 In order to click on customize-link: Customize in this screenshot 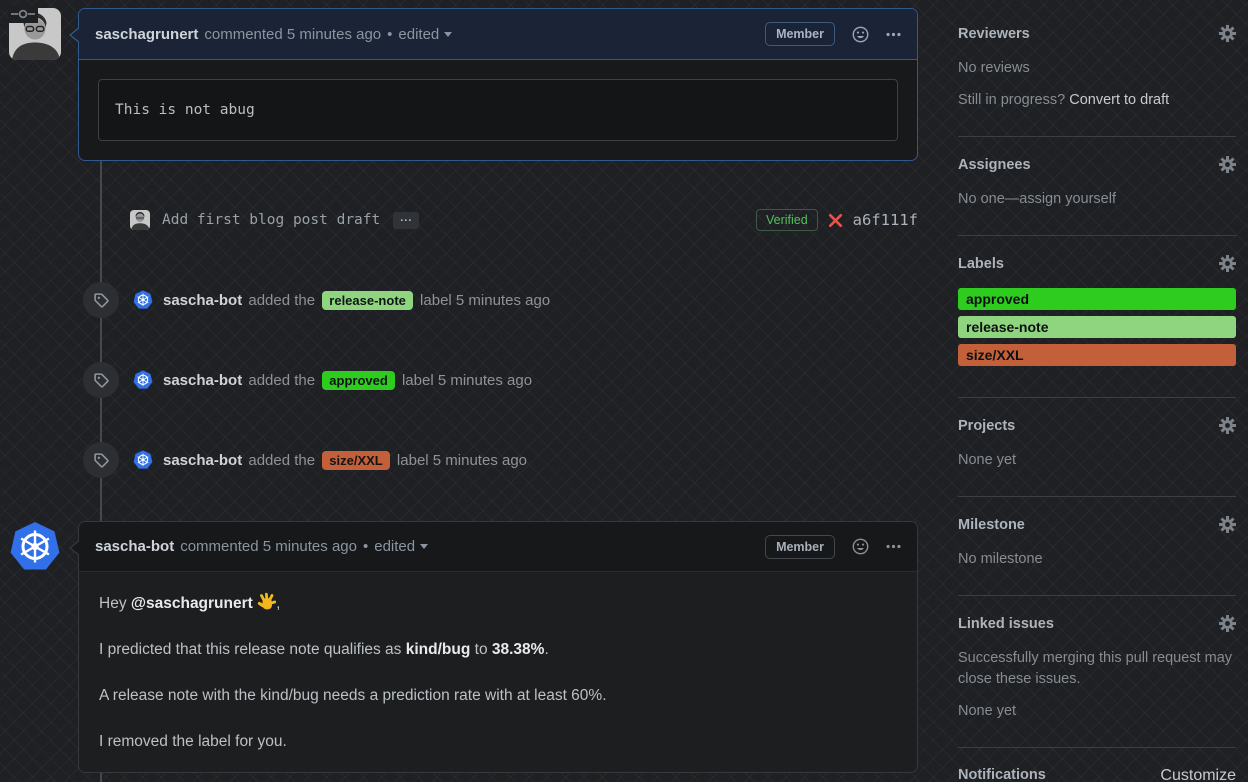, I will do `click(1198, 774)`.